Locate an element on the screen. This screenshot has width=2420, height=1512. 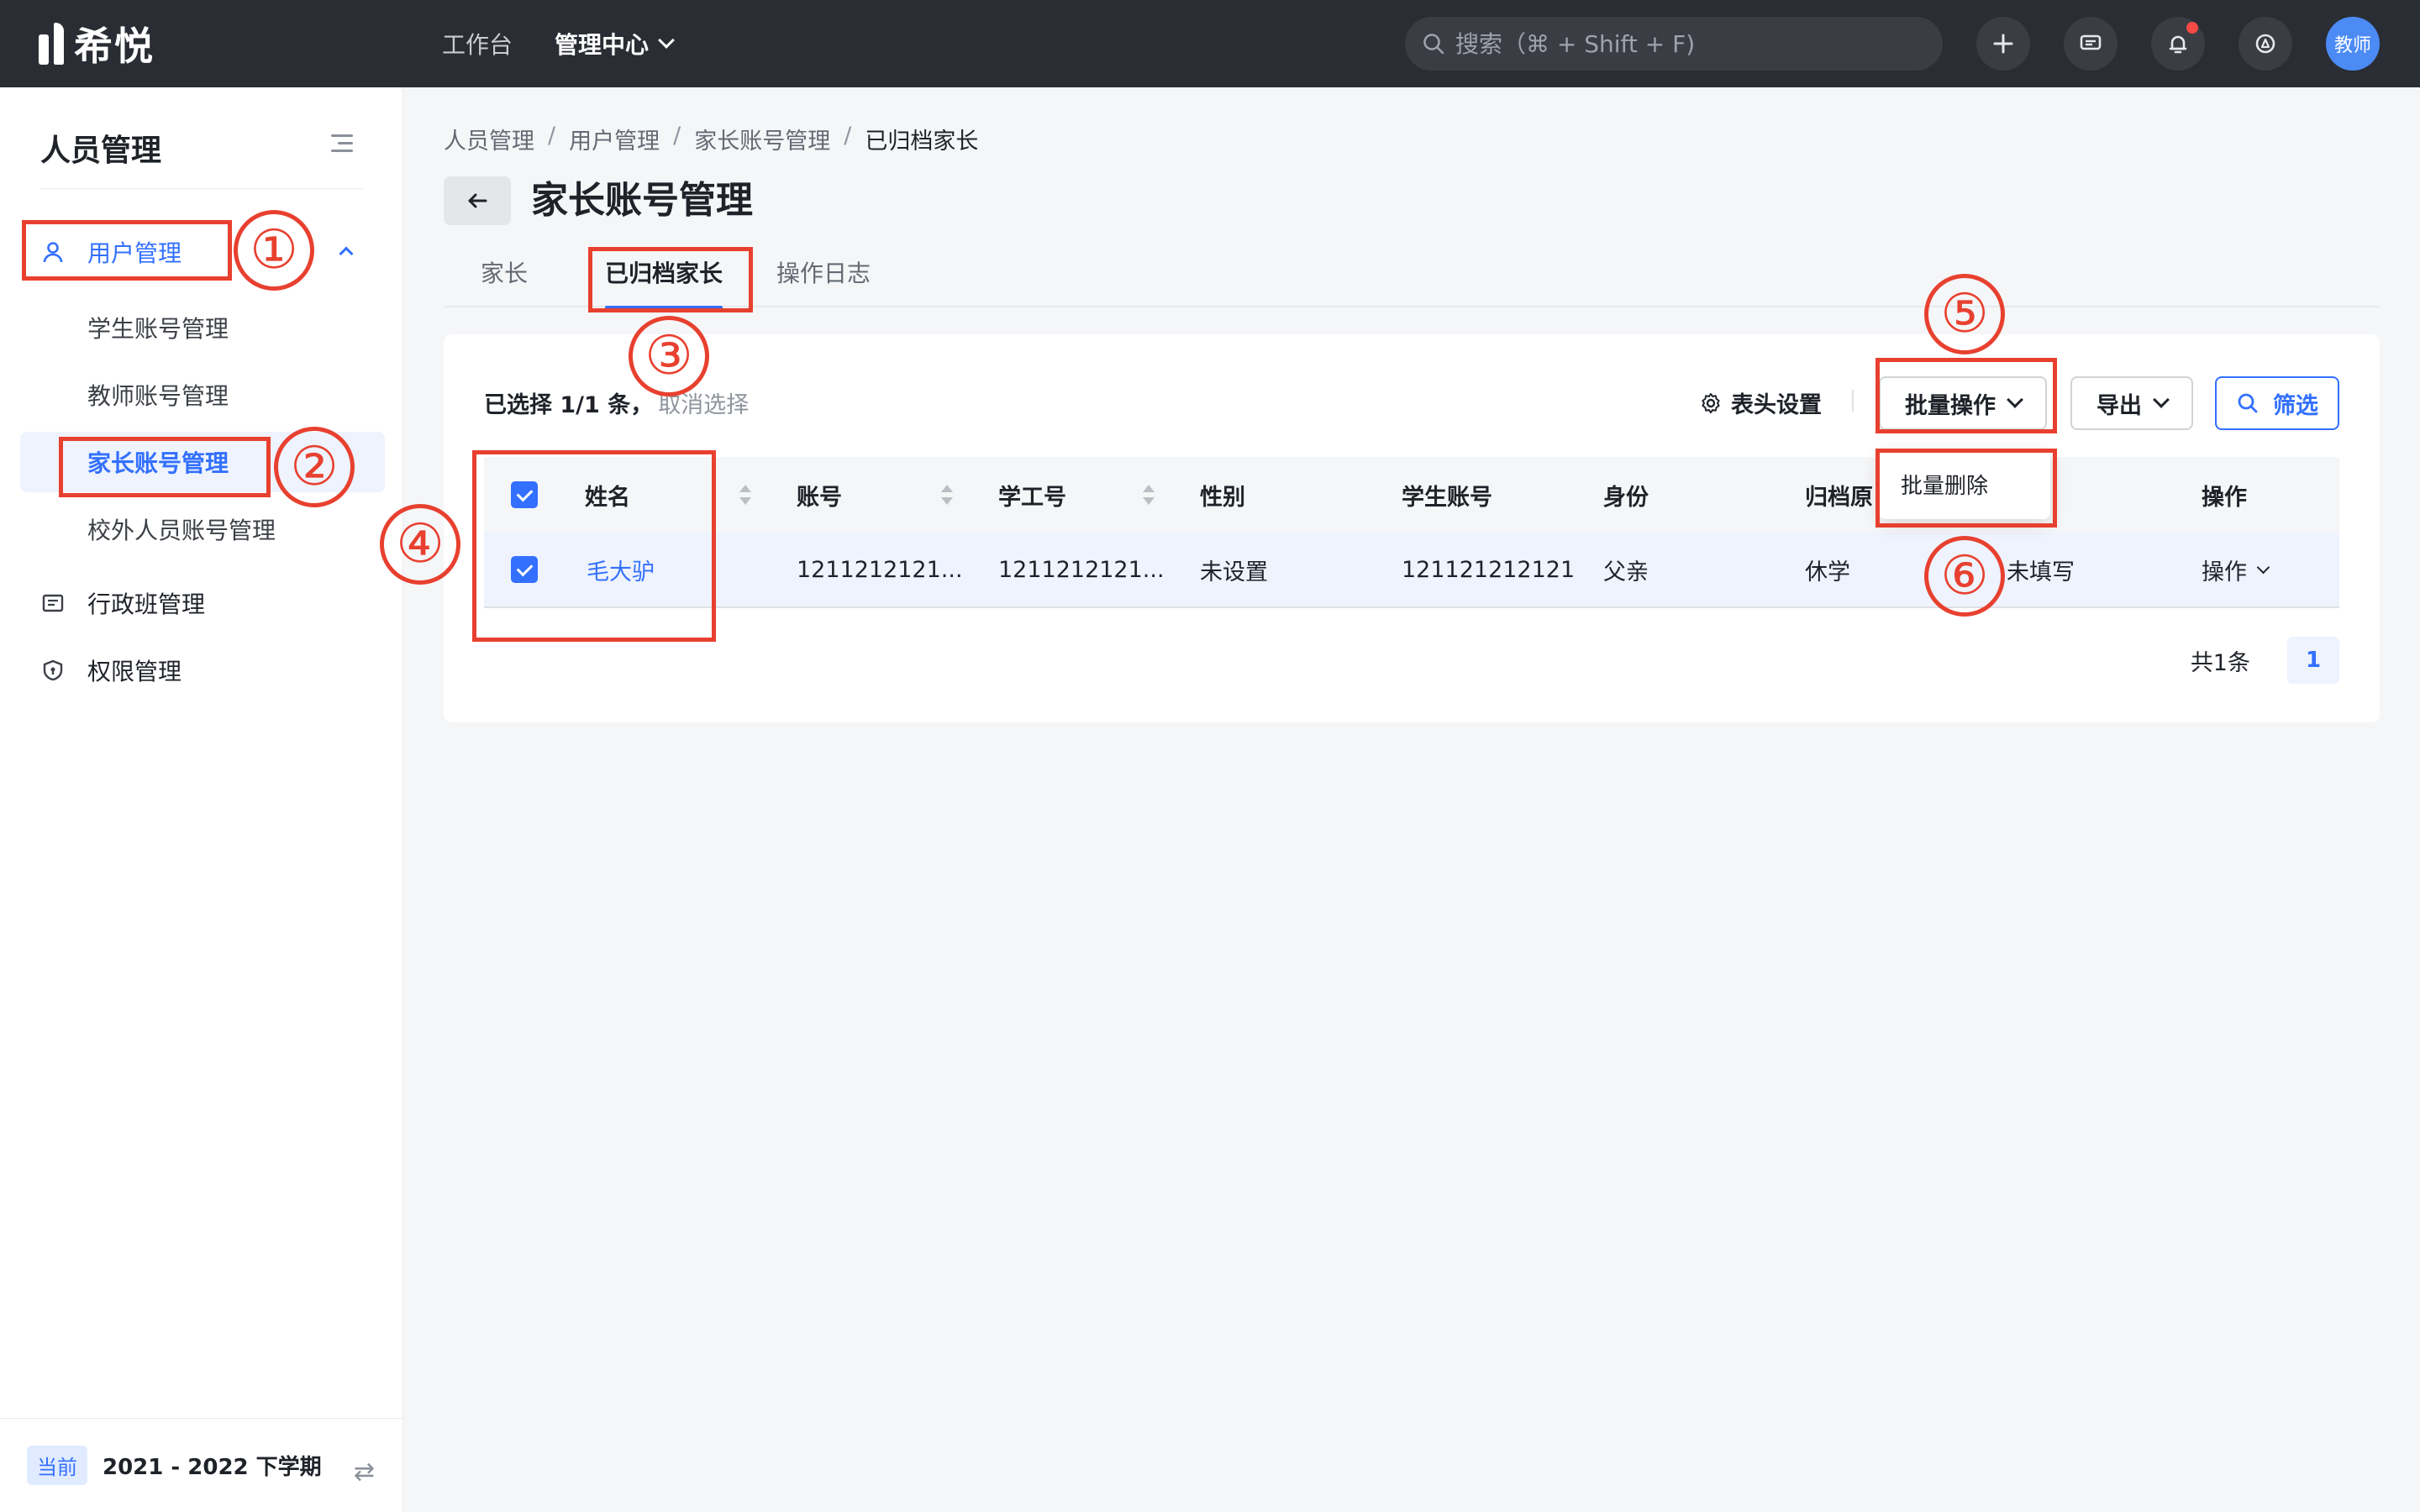
term-selector: 当前 2021 - 2022 下学期 ⇄ is located at coordinates (202, 1465).